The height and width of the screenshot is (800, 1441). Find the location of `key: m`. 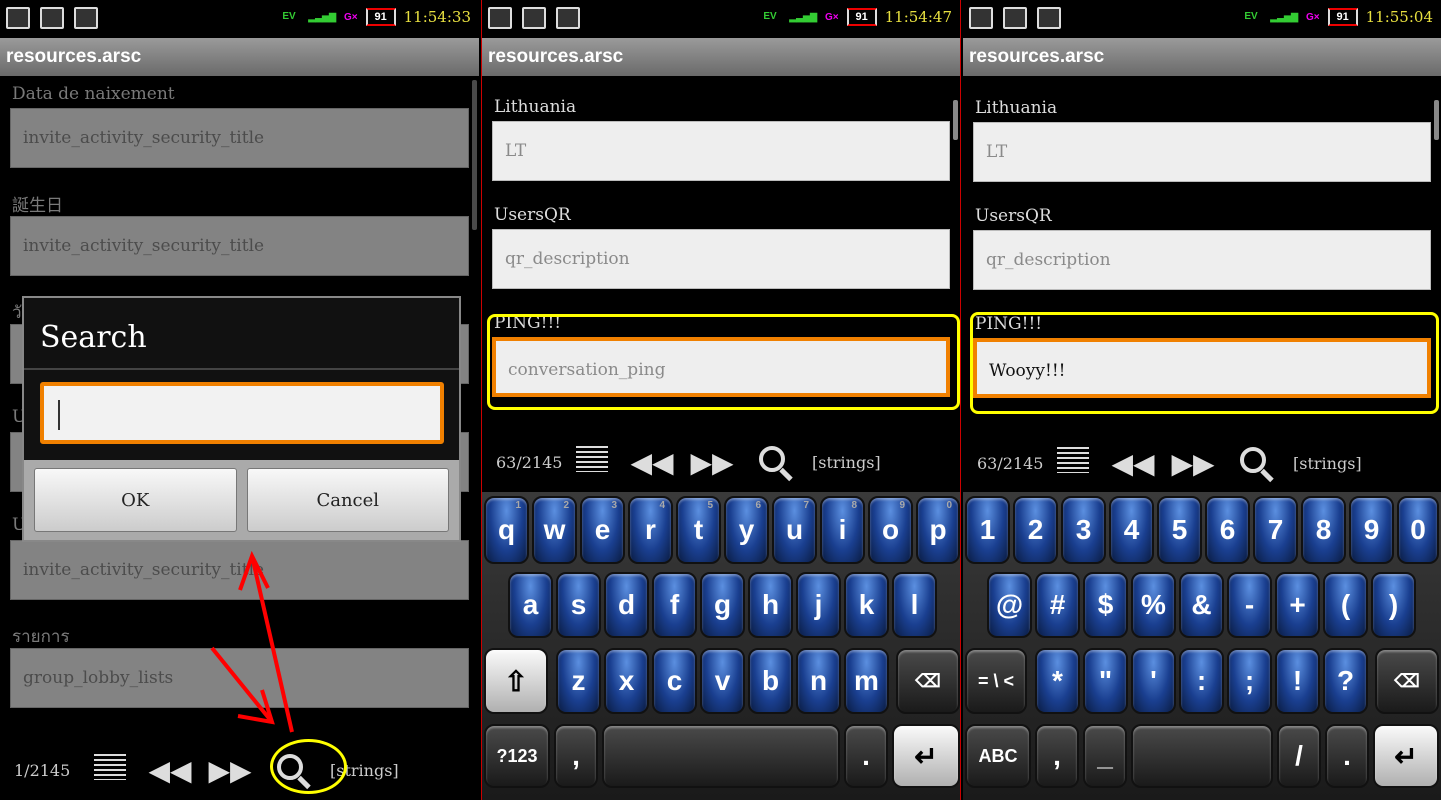

key: m is located at coordinates (866, 681).